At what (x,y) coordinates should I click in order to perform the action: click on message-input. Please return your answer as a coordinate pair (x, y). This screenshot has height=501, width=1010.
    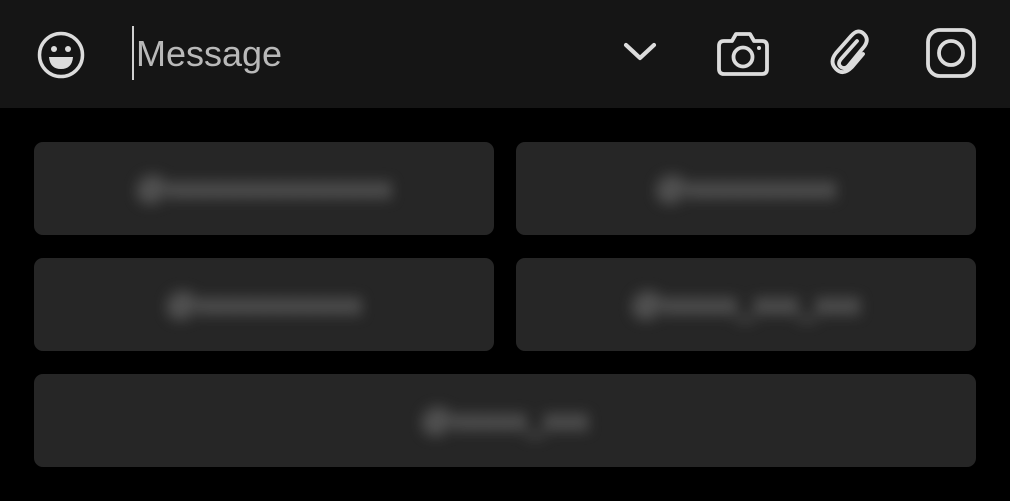
    Looking at the image, I should click on (365, 54).